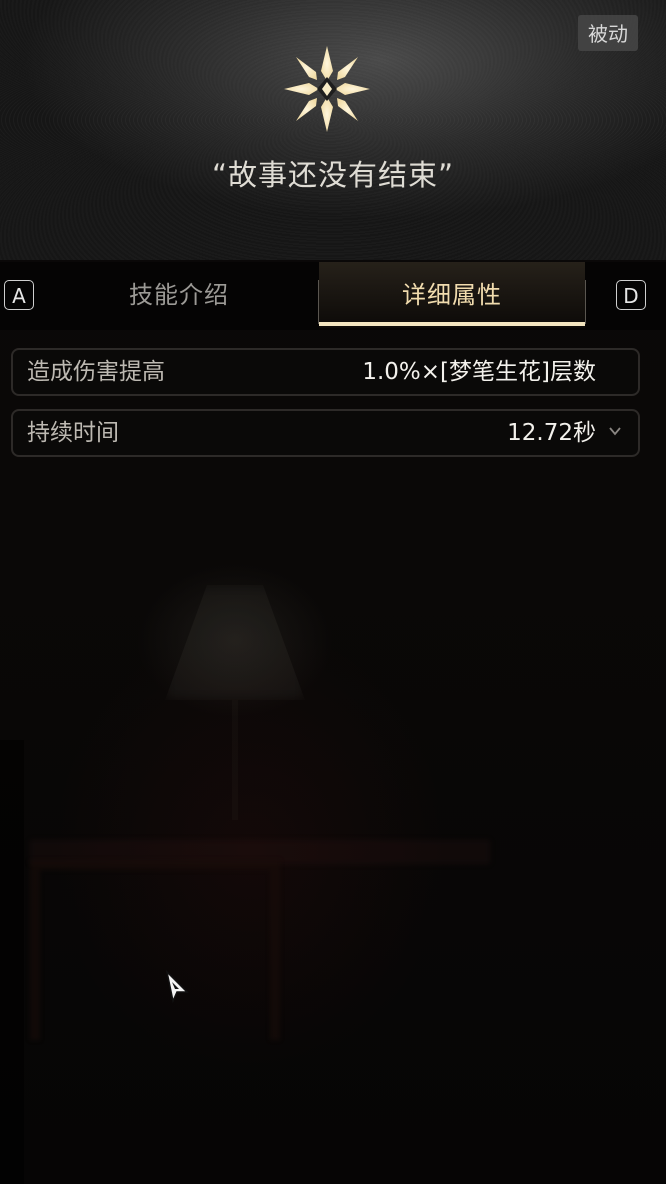 The image size is (666, 1184). What do you see at coordinates (608, 33) in the screenshot?
I see `passive-badge: 被动` at bounding box center [608, 33].